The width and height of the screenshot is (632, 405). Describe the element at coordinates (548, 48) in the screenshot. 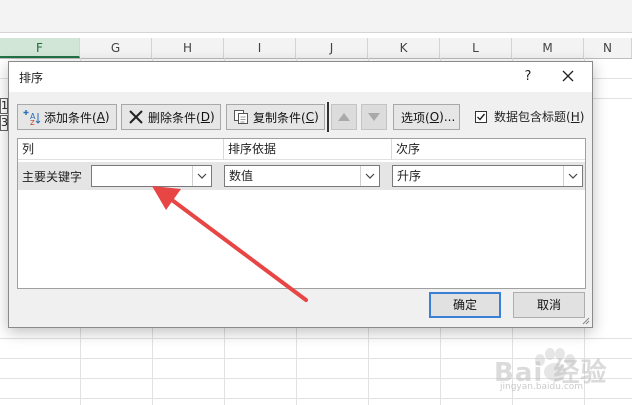

I see `column-header-m: M` at that location.